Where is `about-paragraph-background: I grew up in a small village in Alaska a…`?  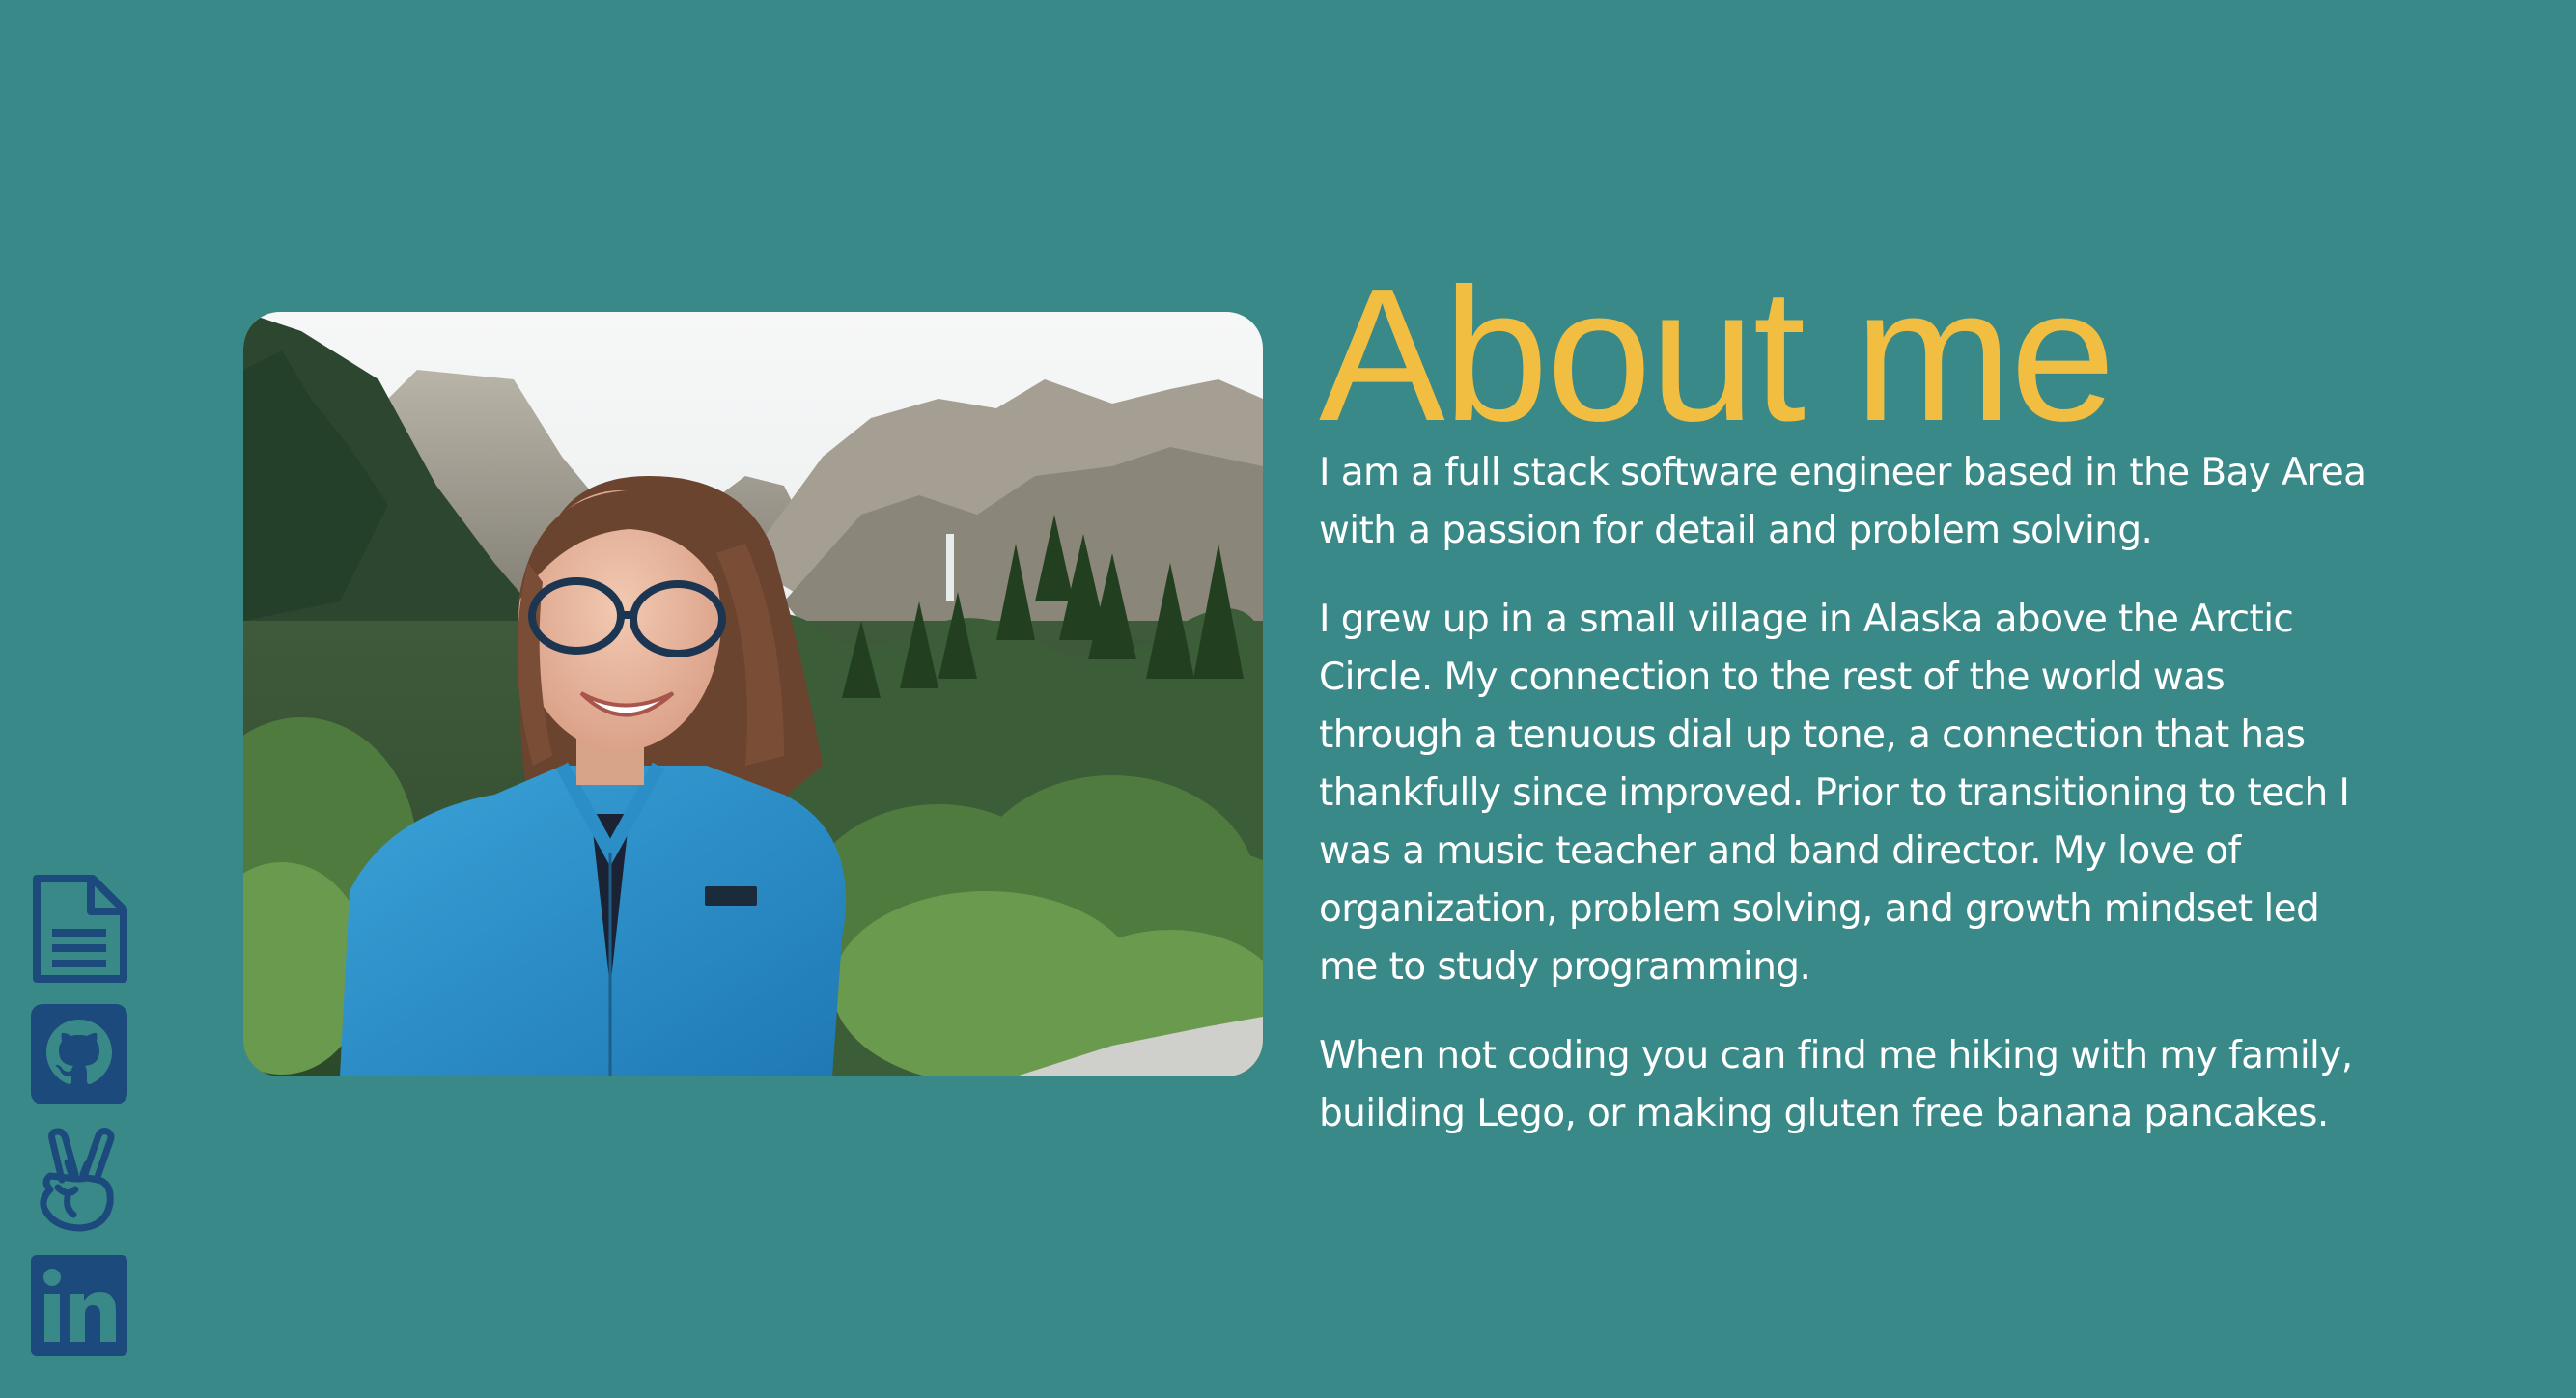 about-paragraph-background: I grew up in a small village in Alaska a… is located at coordinates (1835, 793).